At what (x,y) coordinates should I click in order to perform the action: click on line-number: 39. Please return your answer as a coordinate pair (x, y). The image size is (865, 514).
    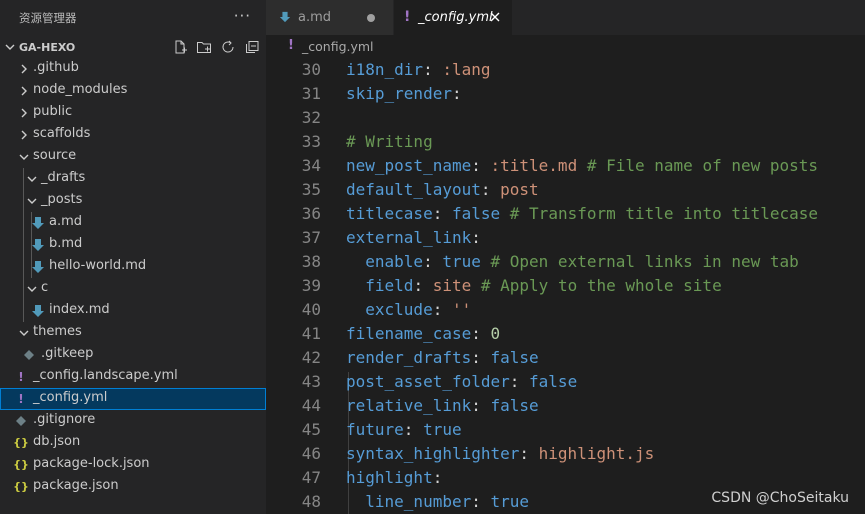
    Looking at the image, I should click on (311, 285).